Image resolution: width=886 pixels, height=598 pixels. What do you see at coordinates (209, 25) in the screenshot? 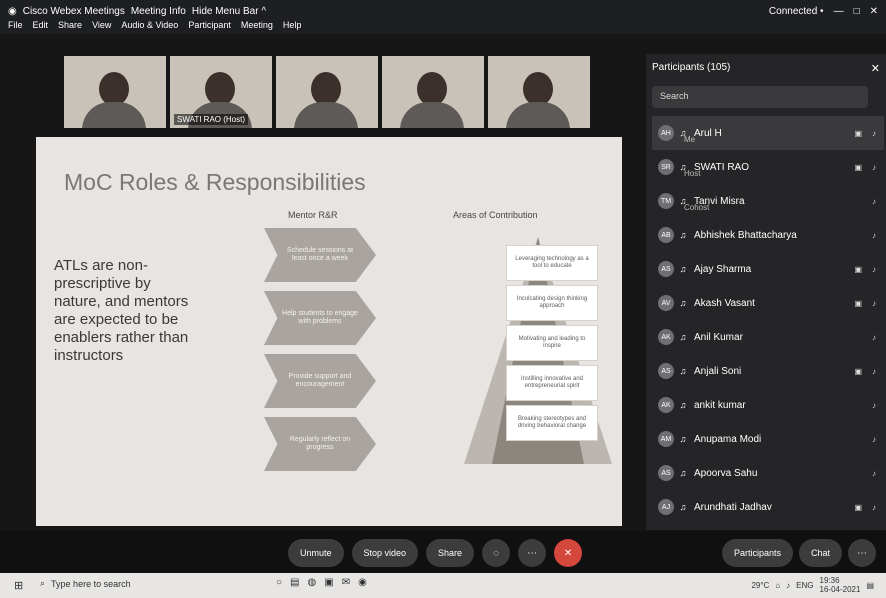
I see `menu-participant: Participant` at bounding box center [209, 25].